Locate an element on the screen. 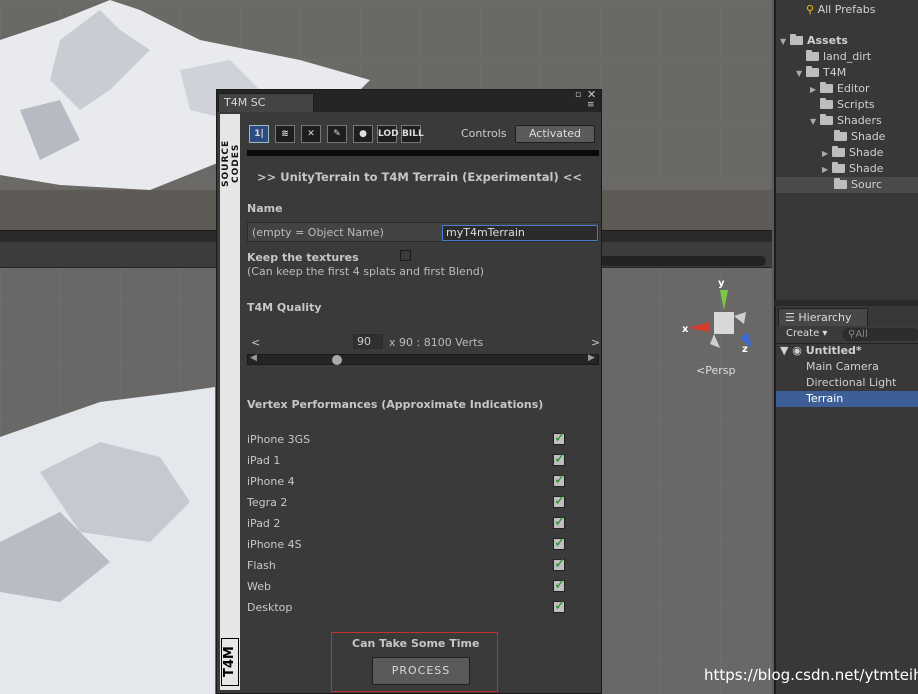 This screenshot has height=694, width=918. scene-gizmo: y x z <Persp is located at coordinates (725, 328).